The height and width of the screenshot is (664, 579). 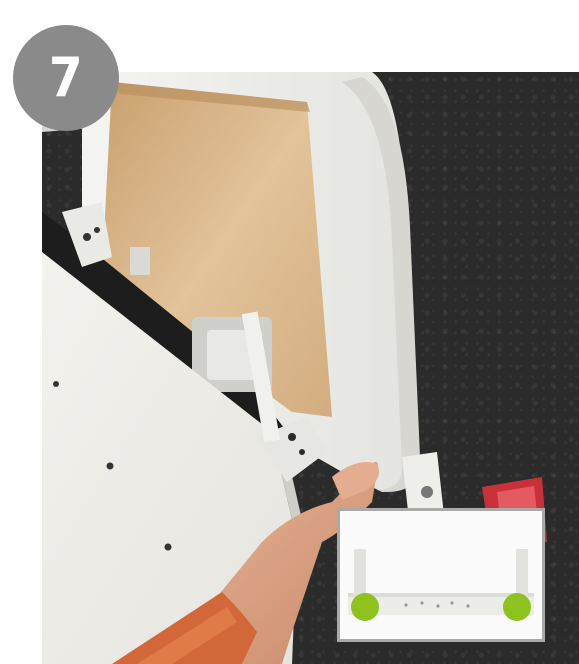 I want to click on marker-right-dot, so click(x=517, y=607).